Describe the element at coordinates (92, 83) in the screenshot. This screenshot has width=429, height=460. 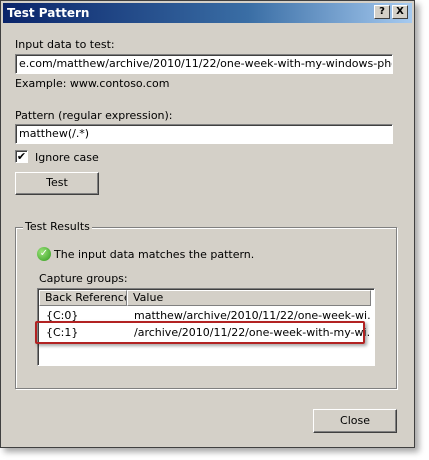
I see `example-text: Example: www.contoso.com` at that location.